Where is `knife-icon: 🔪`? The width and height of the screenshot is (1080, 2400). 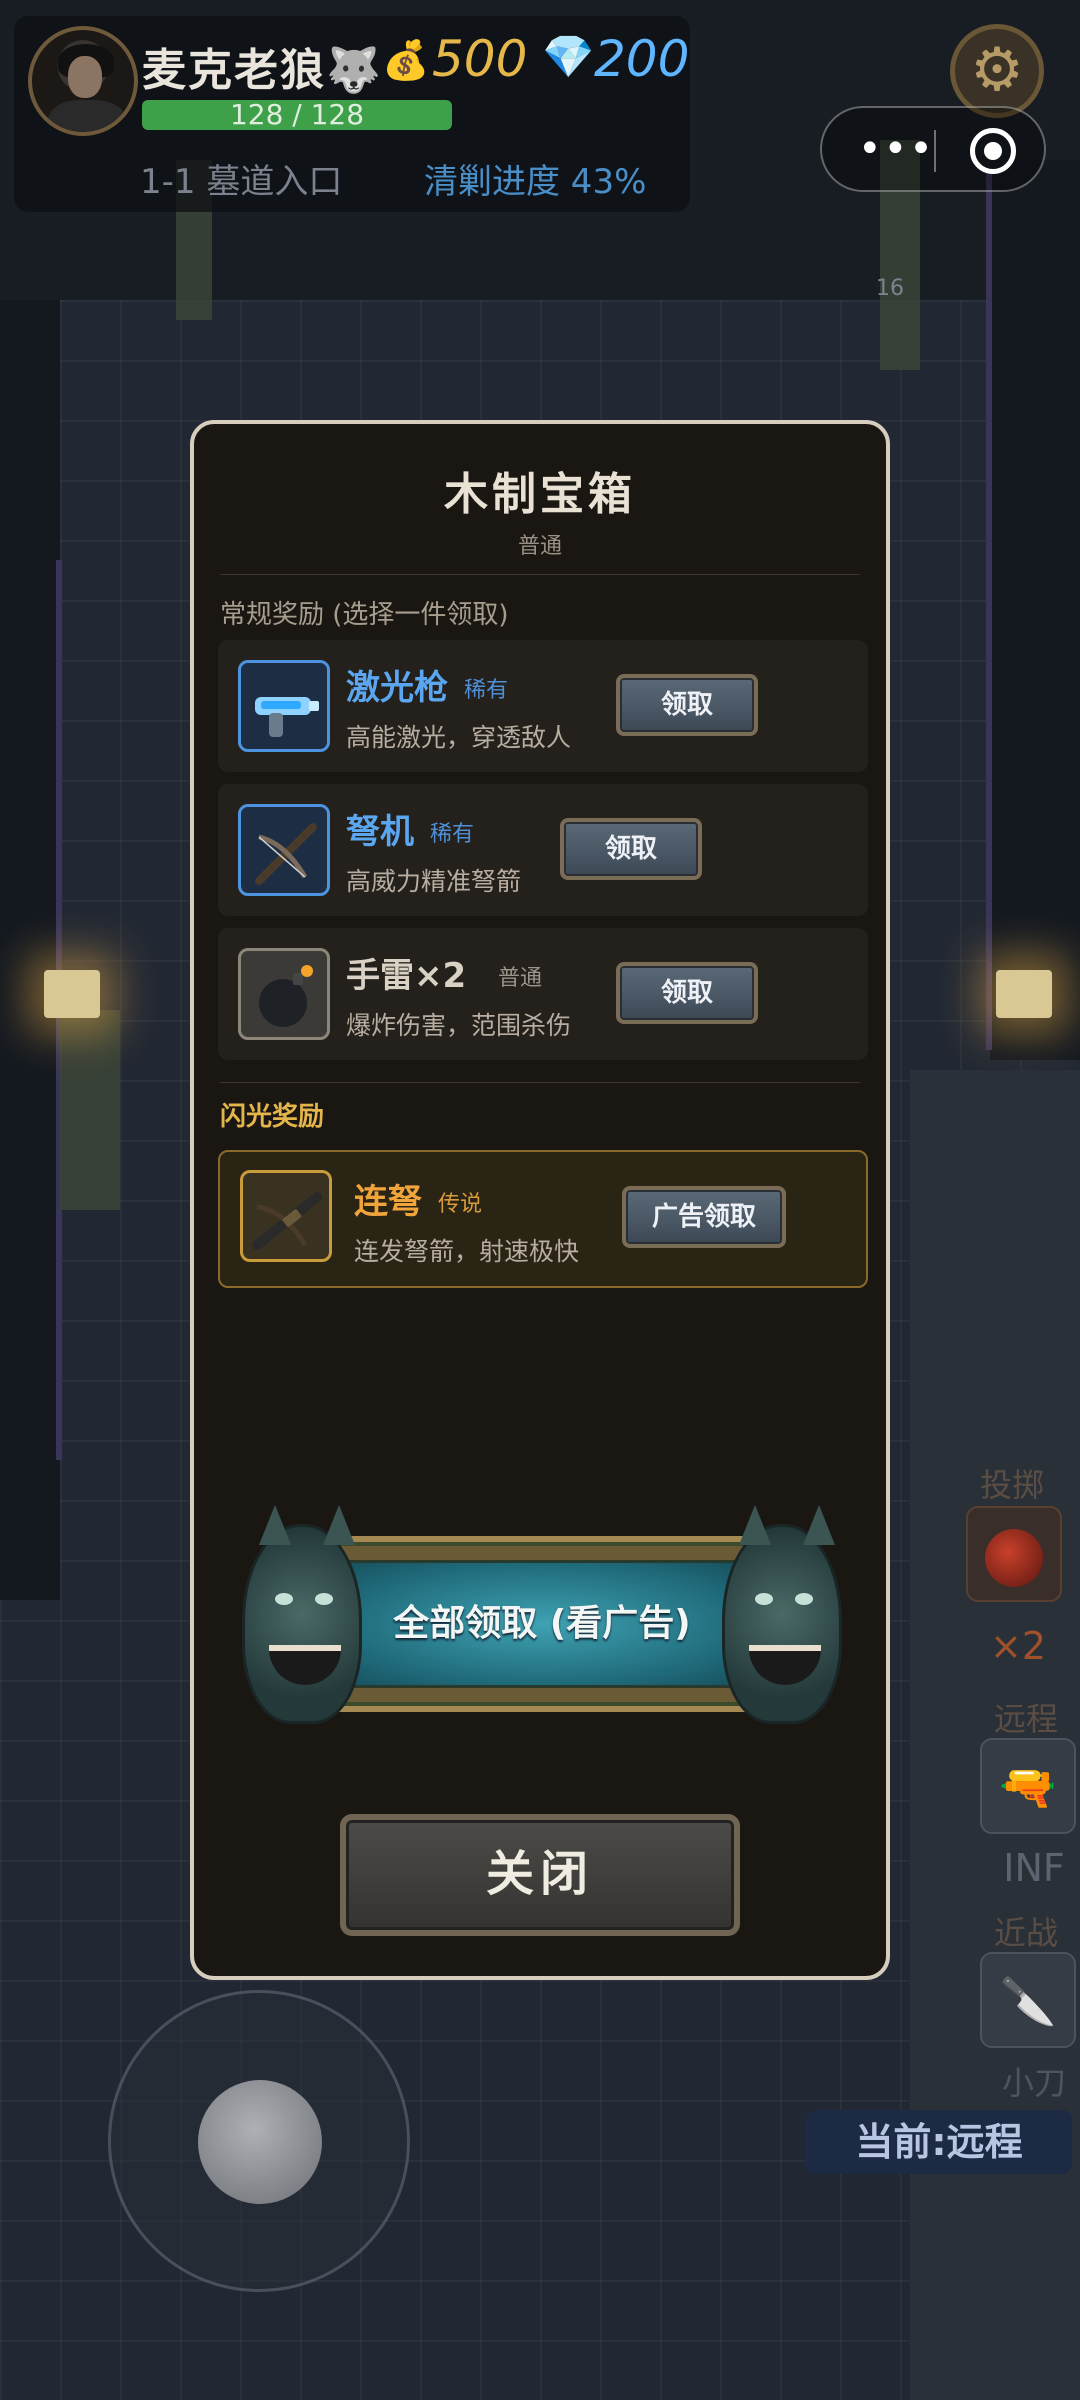
knife-icon: 🔪 is located at coordinates (1028, 2001).